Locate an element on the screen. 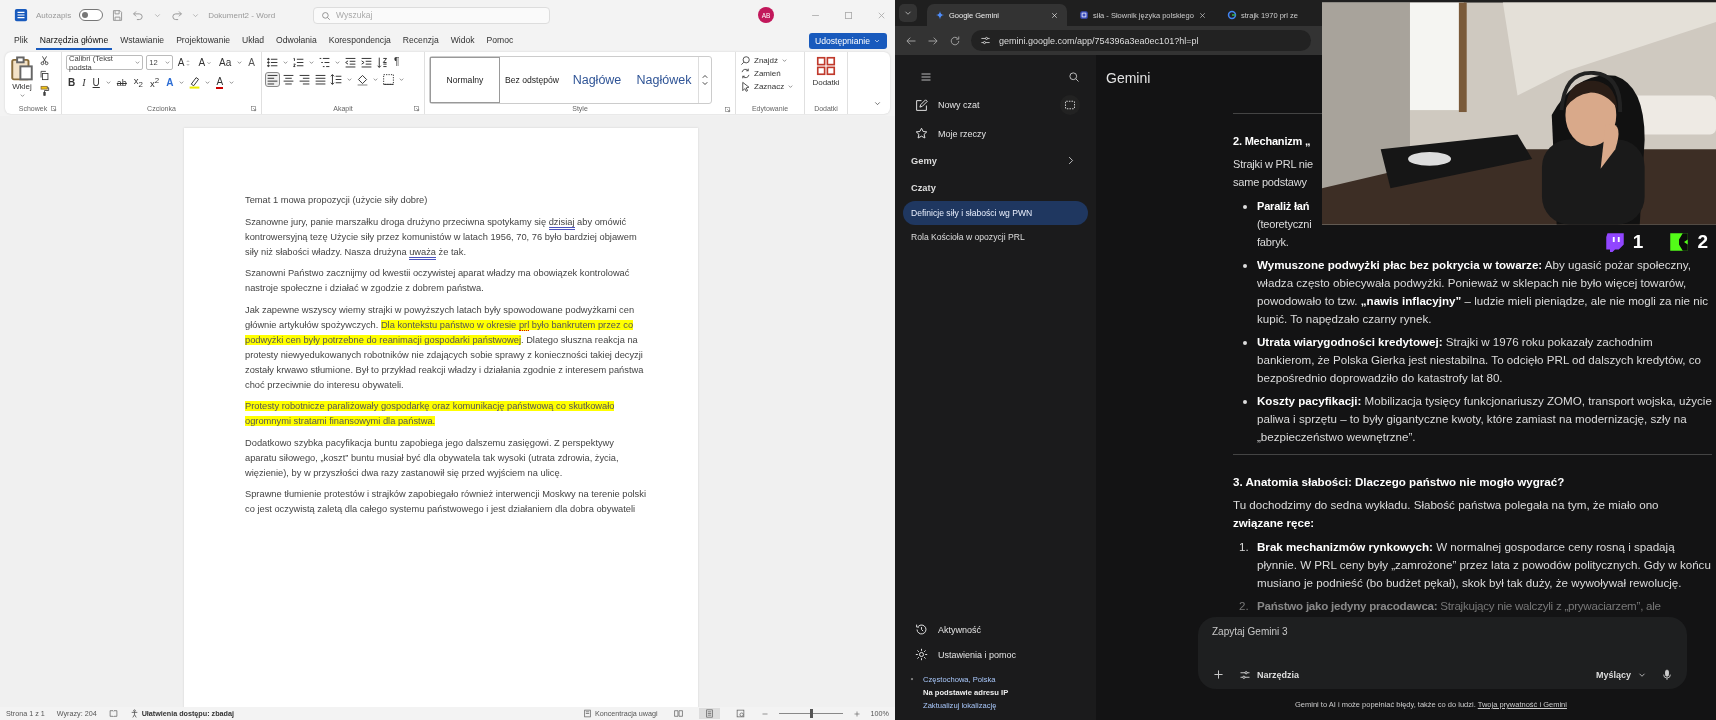 The image size is (1716, 720). shrink-font-button: A is located at coordinates (205, 62).